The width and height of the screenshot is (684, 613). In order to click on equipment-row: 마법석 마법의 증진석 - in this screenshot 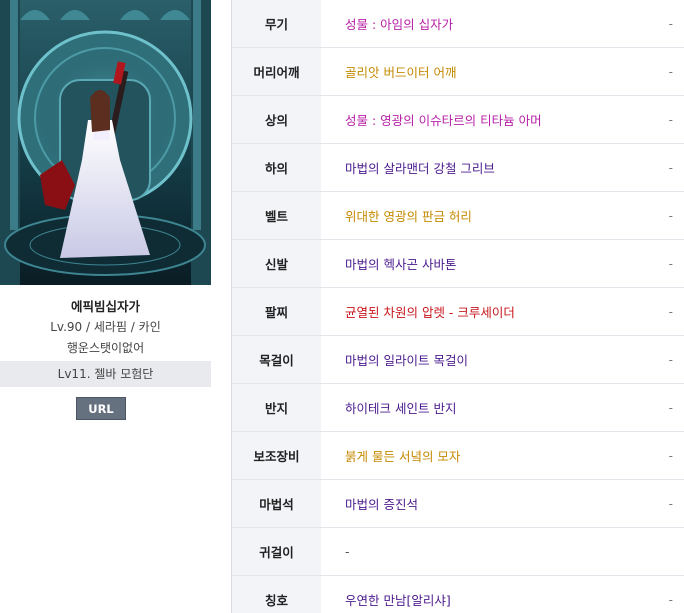, I will do `click(458, 504)`.